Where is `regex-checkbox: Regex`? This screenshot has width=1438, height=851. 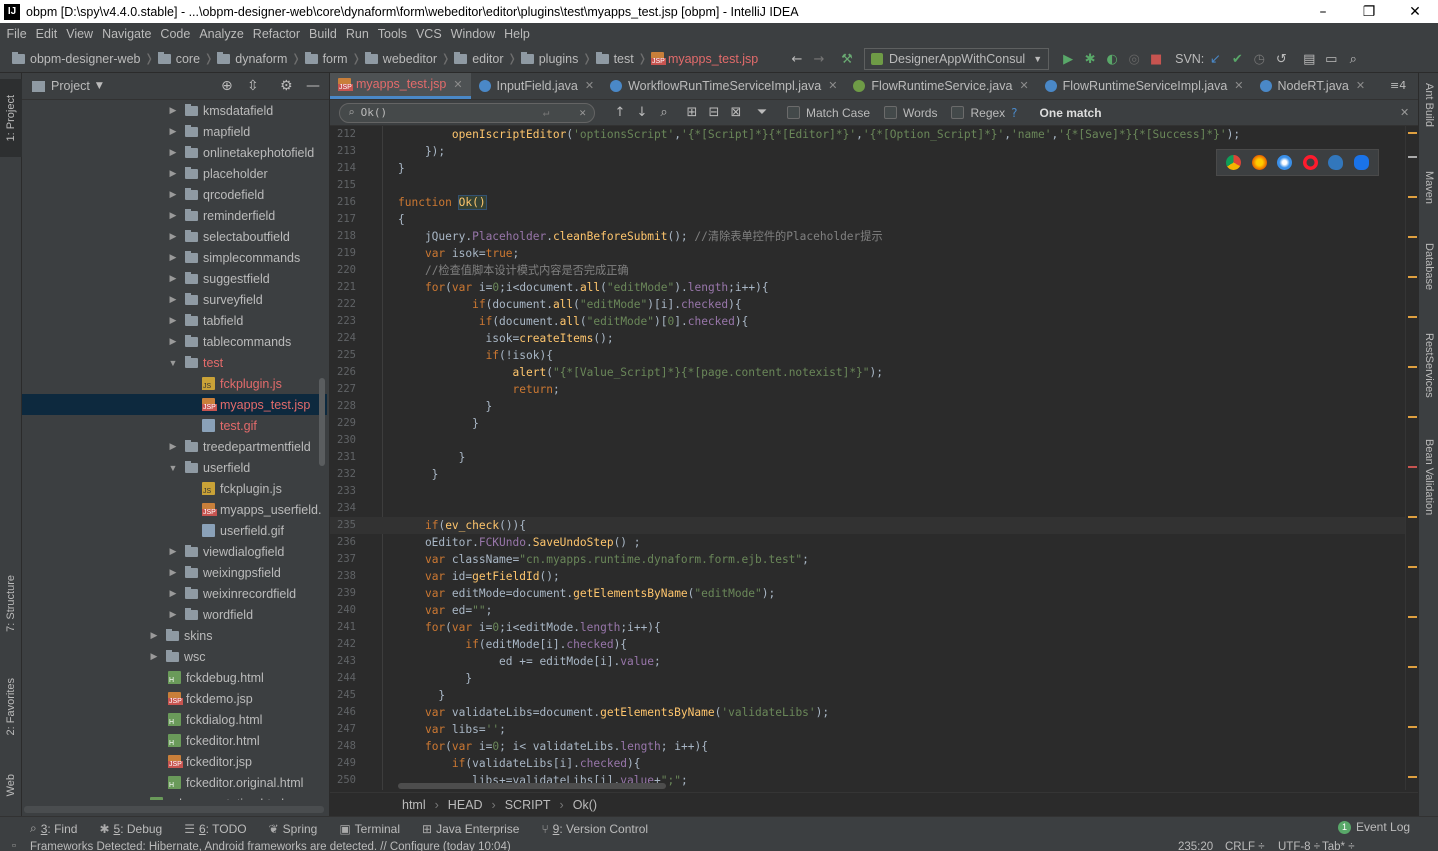 regex-checkbox: Regex is located at coordinates (978, 113).